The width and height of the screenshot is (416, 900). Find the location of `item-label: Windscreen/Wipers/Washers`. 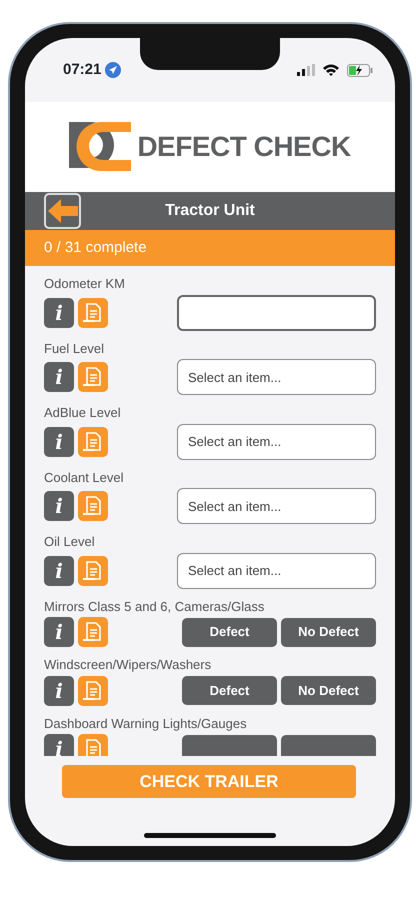

item-label: Windscreen/Wipers/Washers is located at coordinates (128, 665).